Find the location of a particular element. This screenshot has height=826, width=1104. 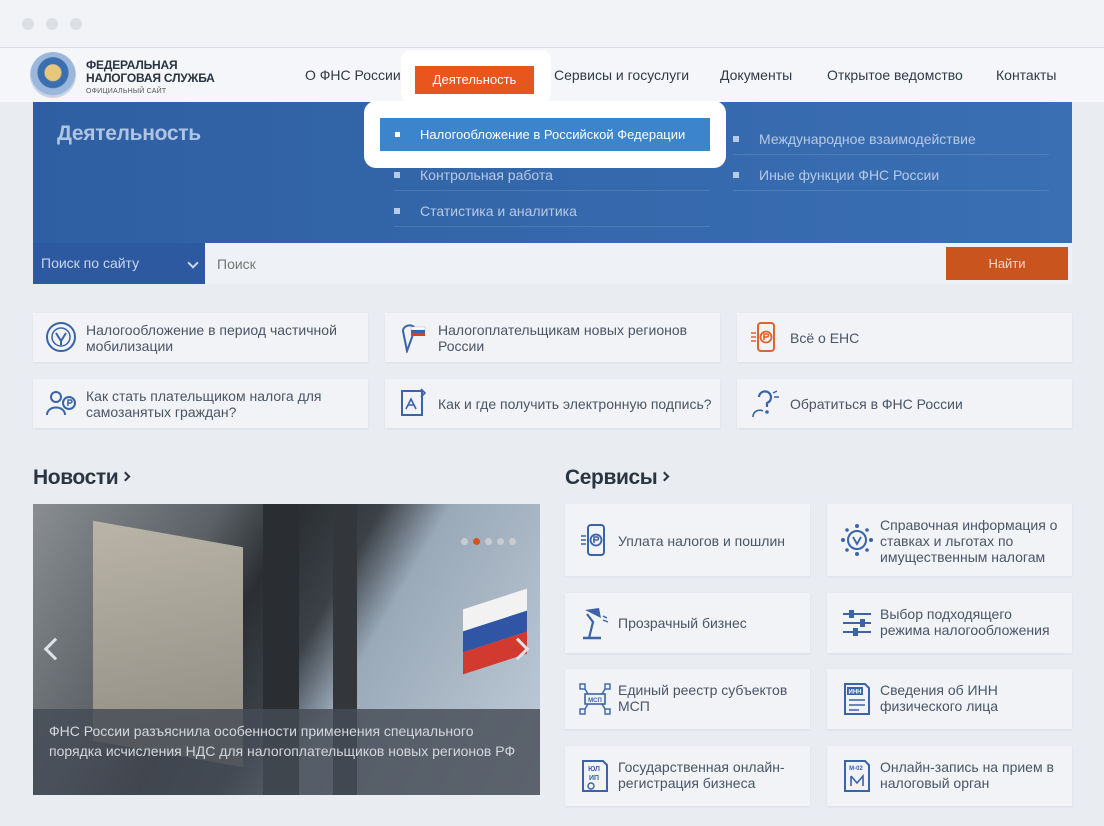

window-maximize-dot is located at coordinates (76, 24).